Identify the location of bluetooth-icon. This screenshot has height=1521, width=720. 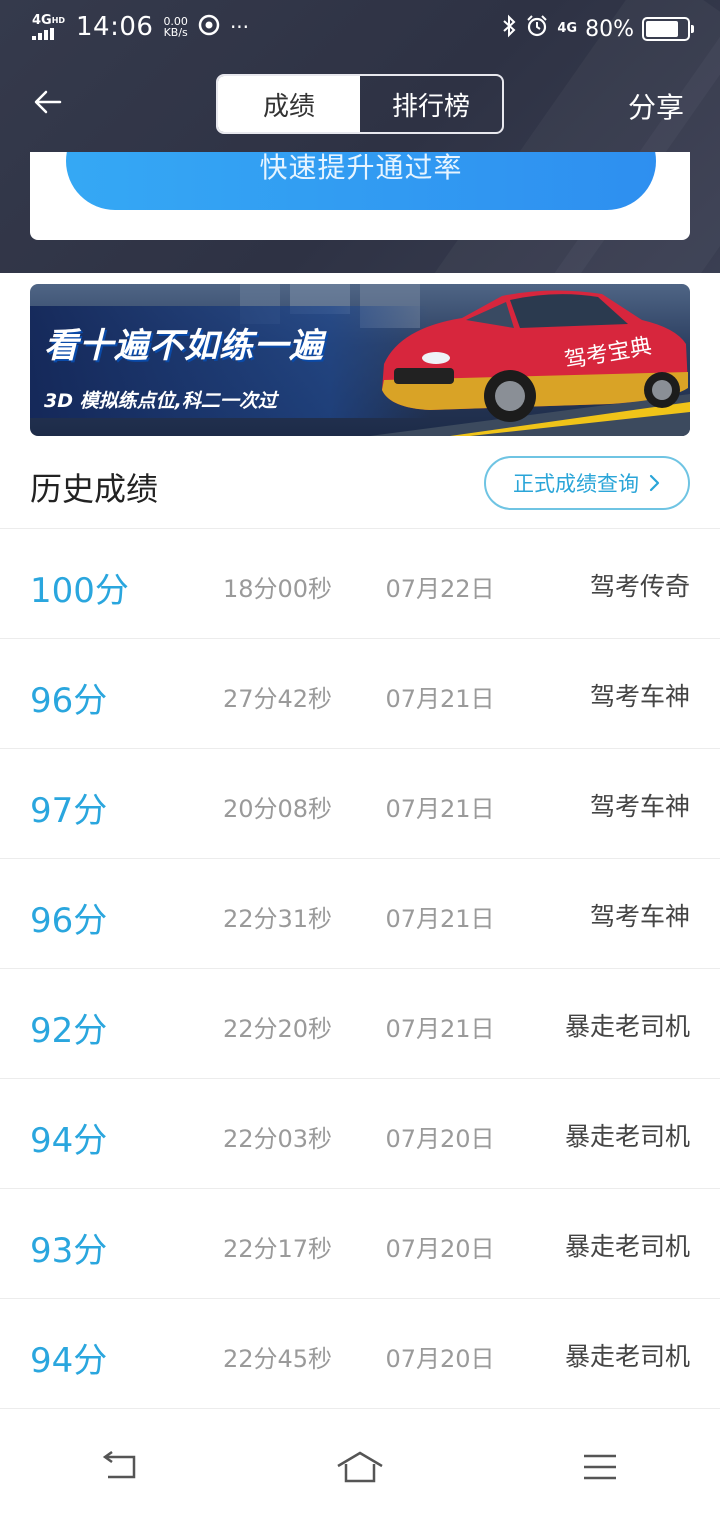
(509, 29).